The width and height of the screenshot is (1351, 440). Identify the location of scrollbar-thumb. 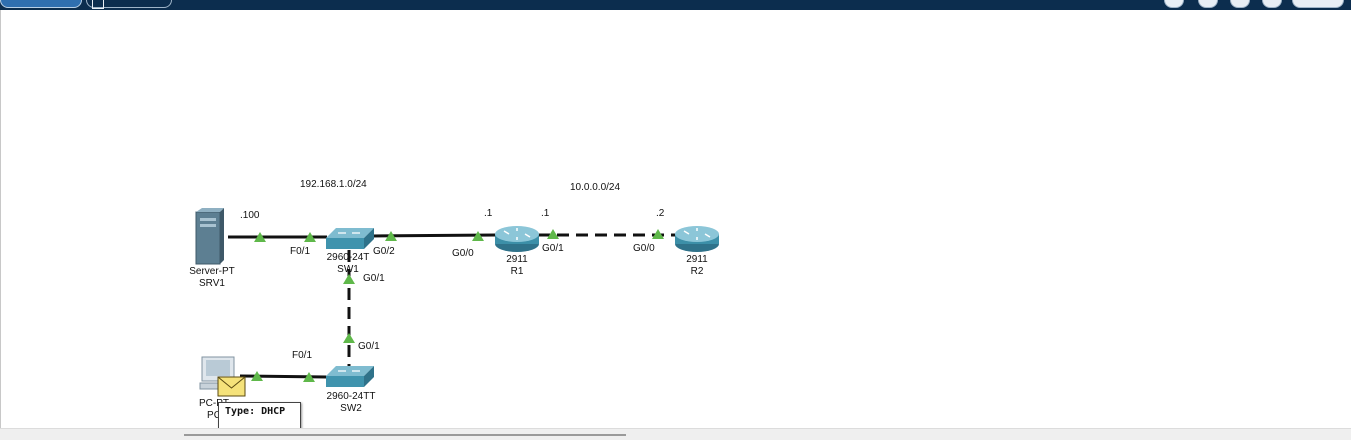
(405, 435).